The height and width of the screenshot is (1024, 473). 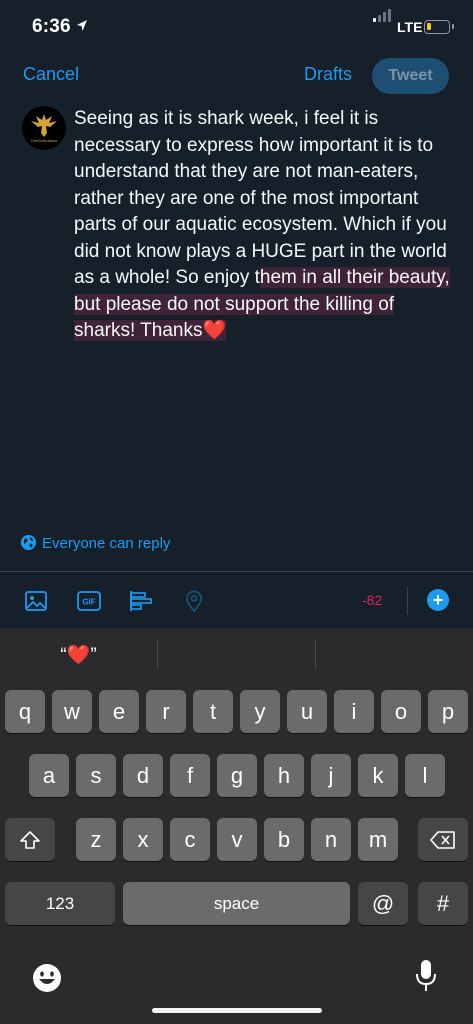 What do you see at coordinates (401, 711) in the screenshot?
I see `key-o: o` at bounding box center [401, 711].